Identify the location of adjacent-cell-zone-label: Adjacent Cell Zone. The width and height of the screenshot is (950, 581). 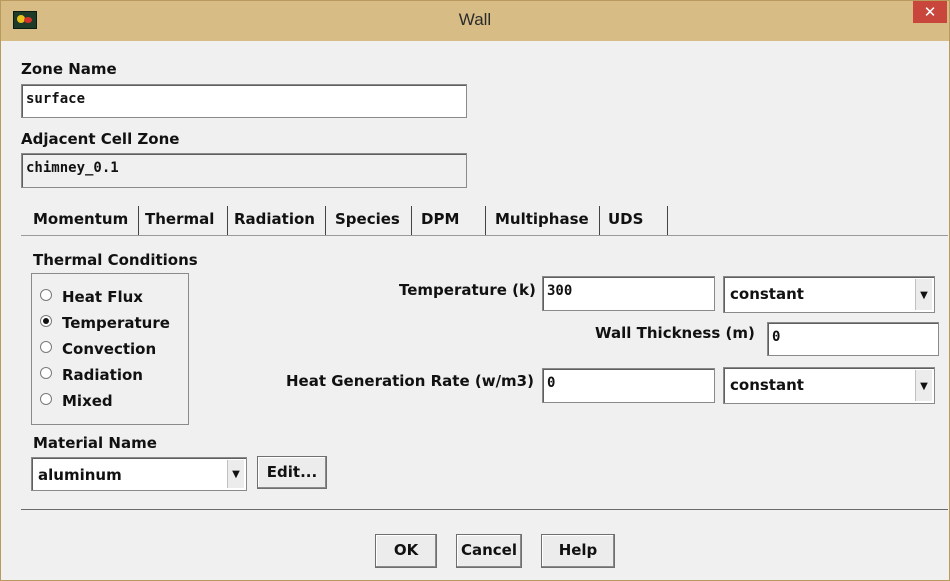
(100, 139).